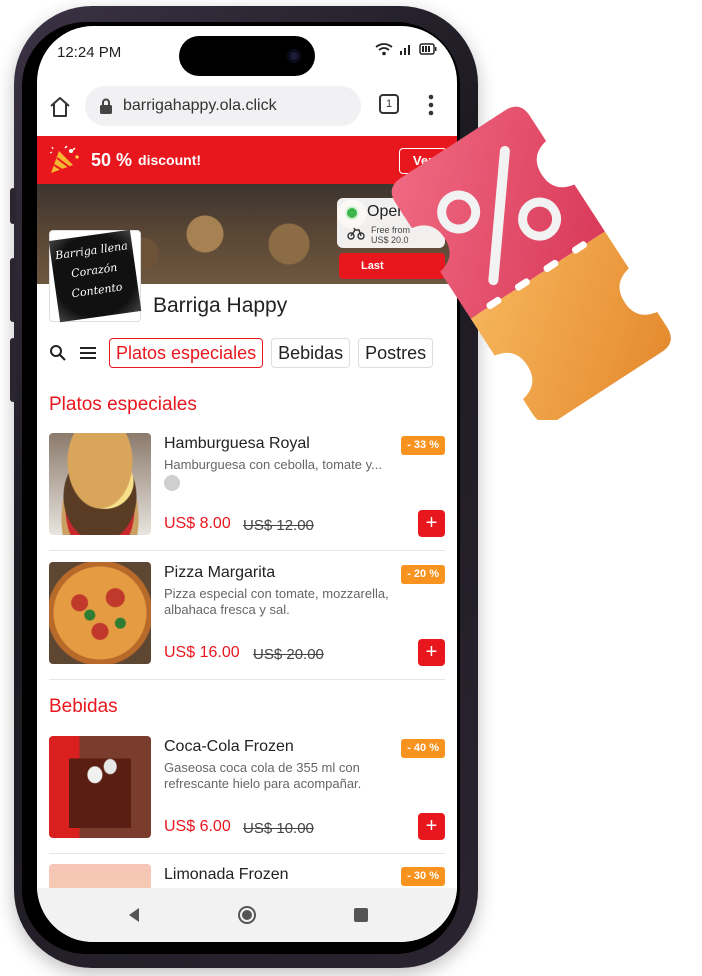 The width and height of the screenshot is (702, 976). What do you see at coordinates (229, 746) in the screenshot?
I see `product-name: Coca-Cola Frozen` at bounding box center [229, 746].